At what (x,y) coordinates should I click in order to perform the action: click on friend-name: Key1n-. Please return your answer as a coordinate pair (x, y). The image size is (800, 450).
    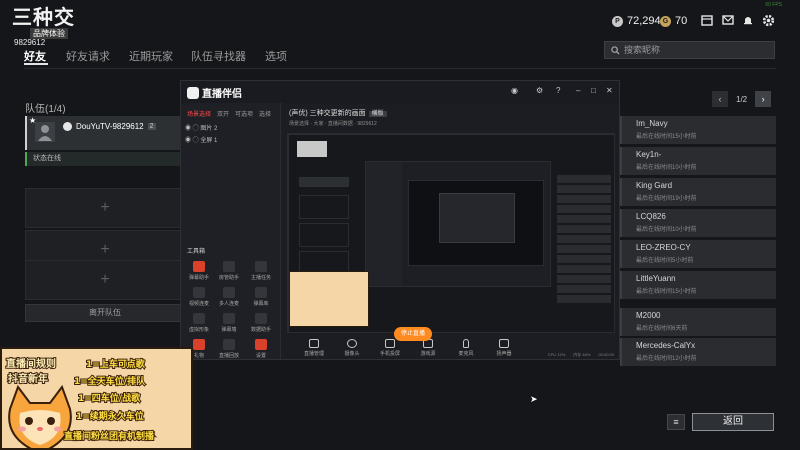
    Looking at the image, I should click on (649, 154).